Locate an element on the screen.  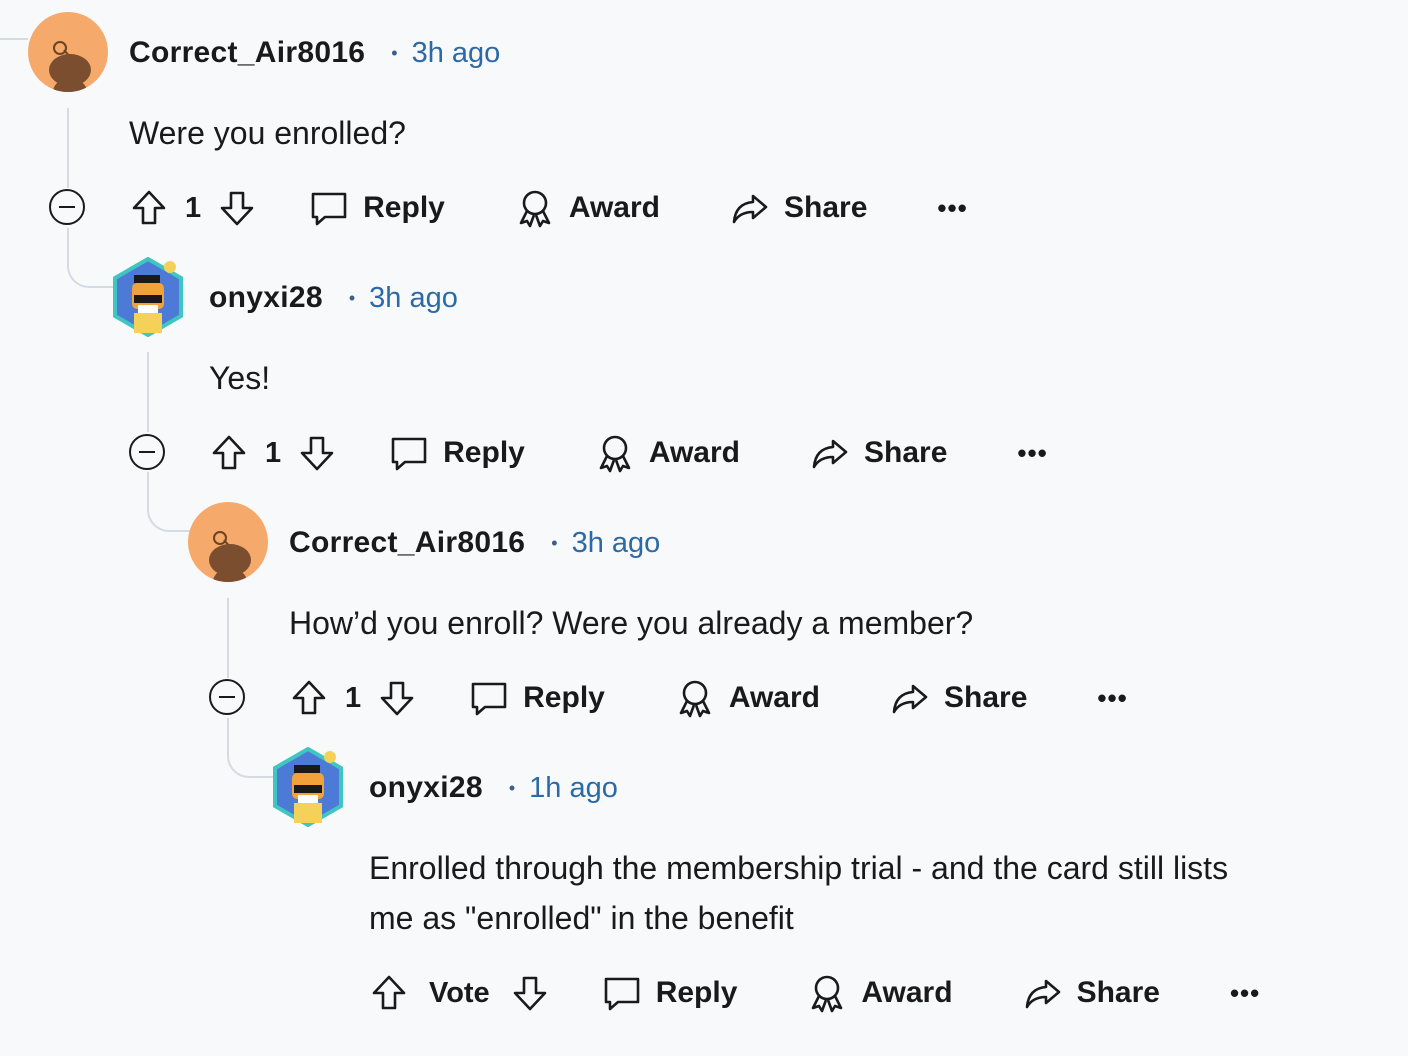
comment-header: onyxi28 • 1h ago is located at coordinates (493, 788).